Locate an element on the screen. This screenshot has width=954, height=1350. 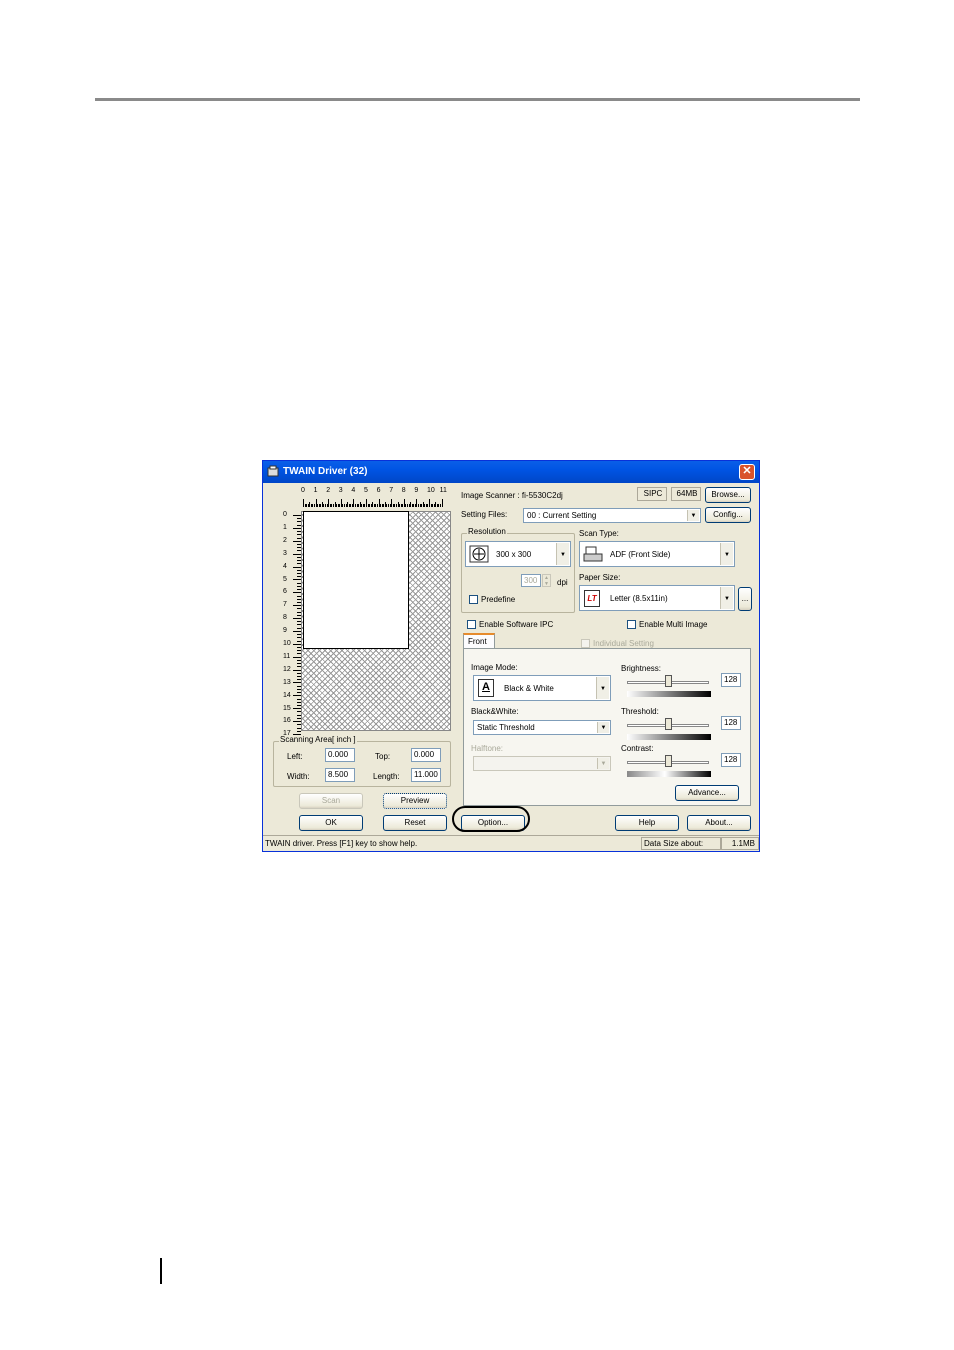
ruler-top-tick-label: 2 is located at coordinates (328, 490).